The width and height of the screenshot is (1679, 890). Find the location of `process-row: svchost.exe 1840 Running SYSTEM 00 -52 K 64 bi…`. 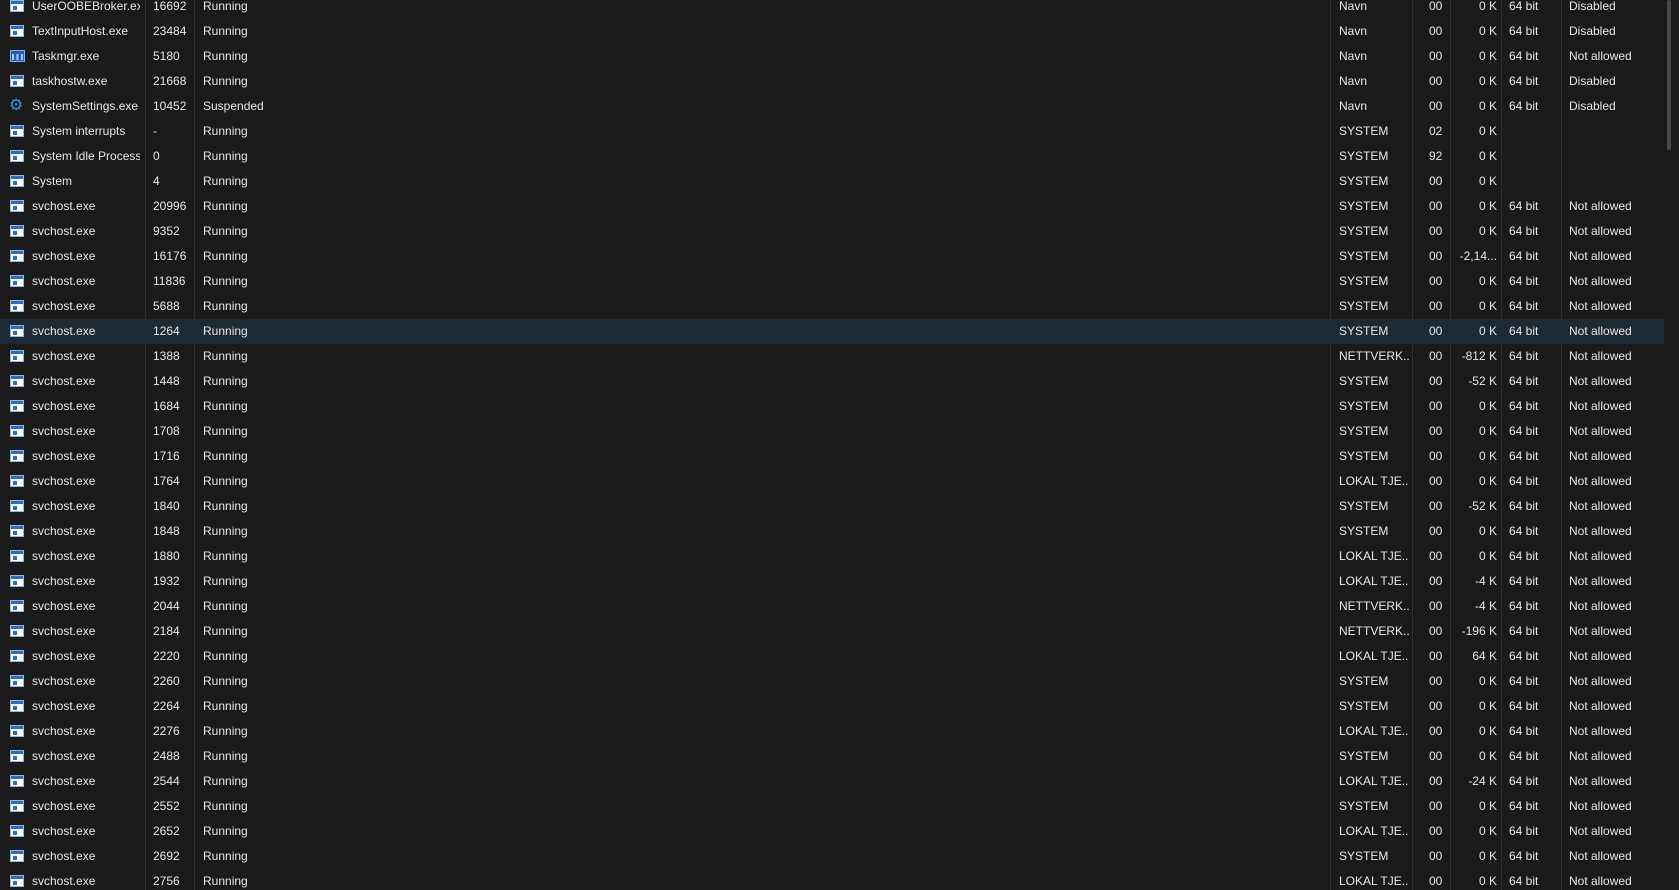

process-row: svchost.exe 1840 Running SYSTEM 00 -52 K 64 bi… is located at coordinates (832, 506).